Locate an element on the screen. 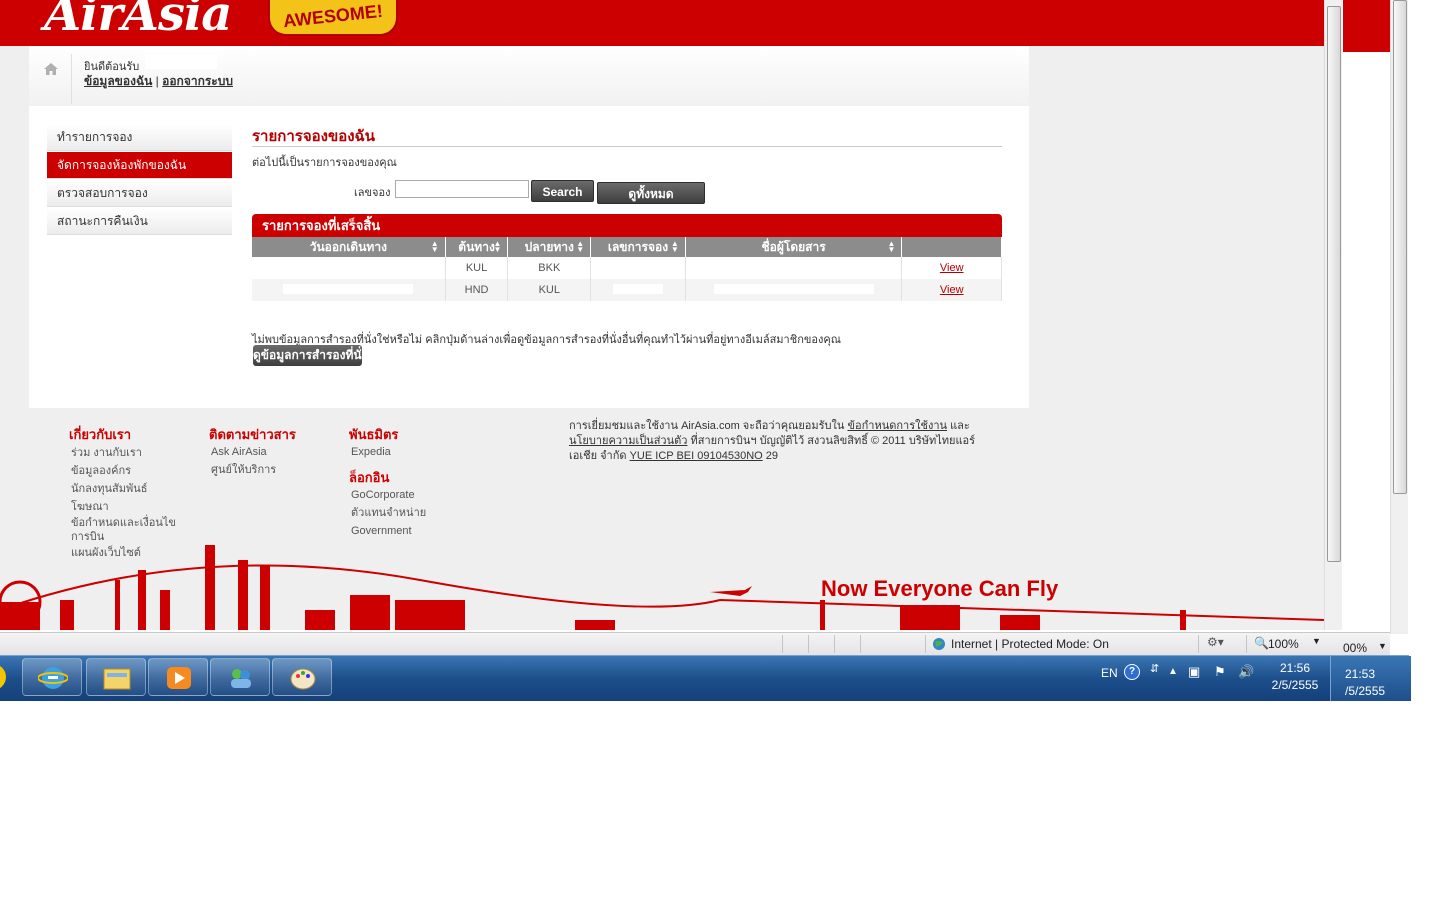 The height and width of the screenshot is (900, 1440). taskbar-explorer is located at coordinates (116, 677).